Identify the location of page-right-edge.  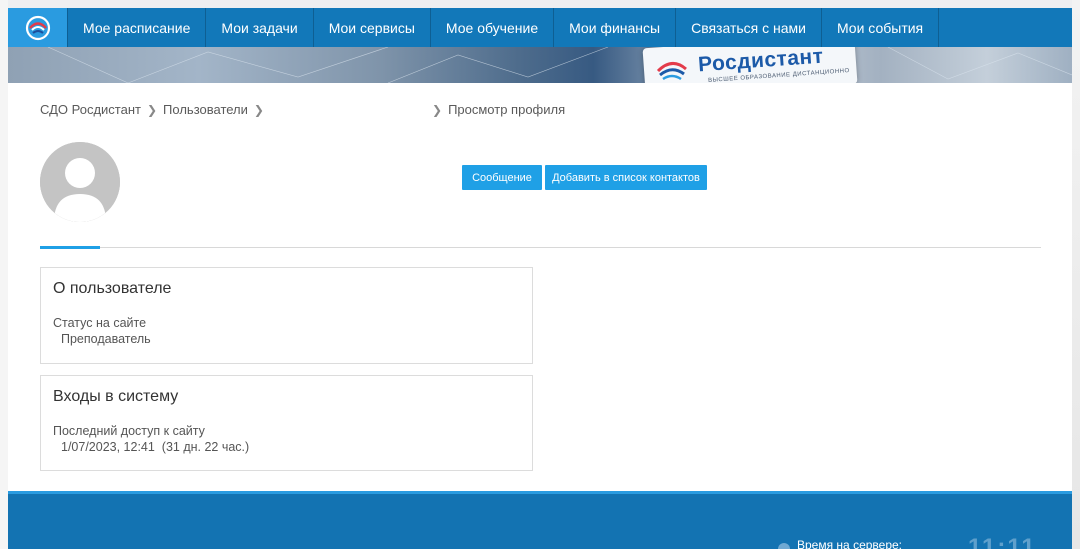
(1076, 274).